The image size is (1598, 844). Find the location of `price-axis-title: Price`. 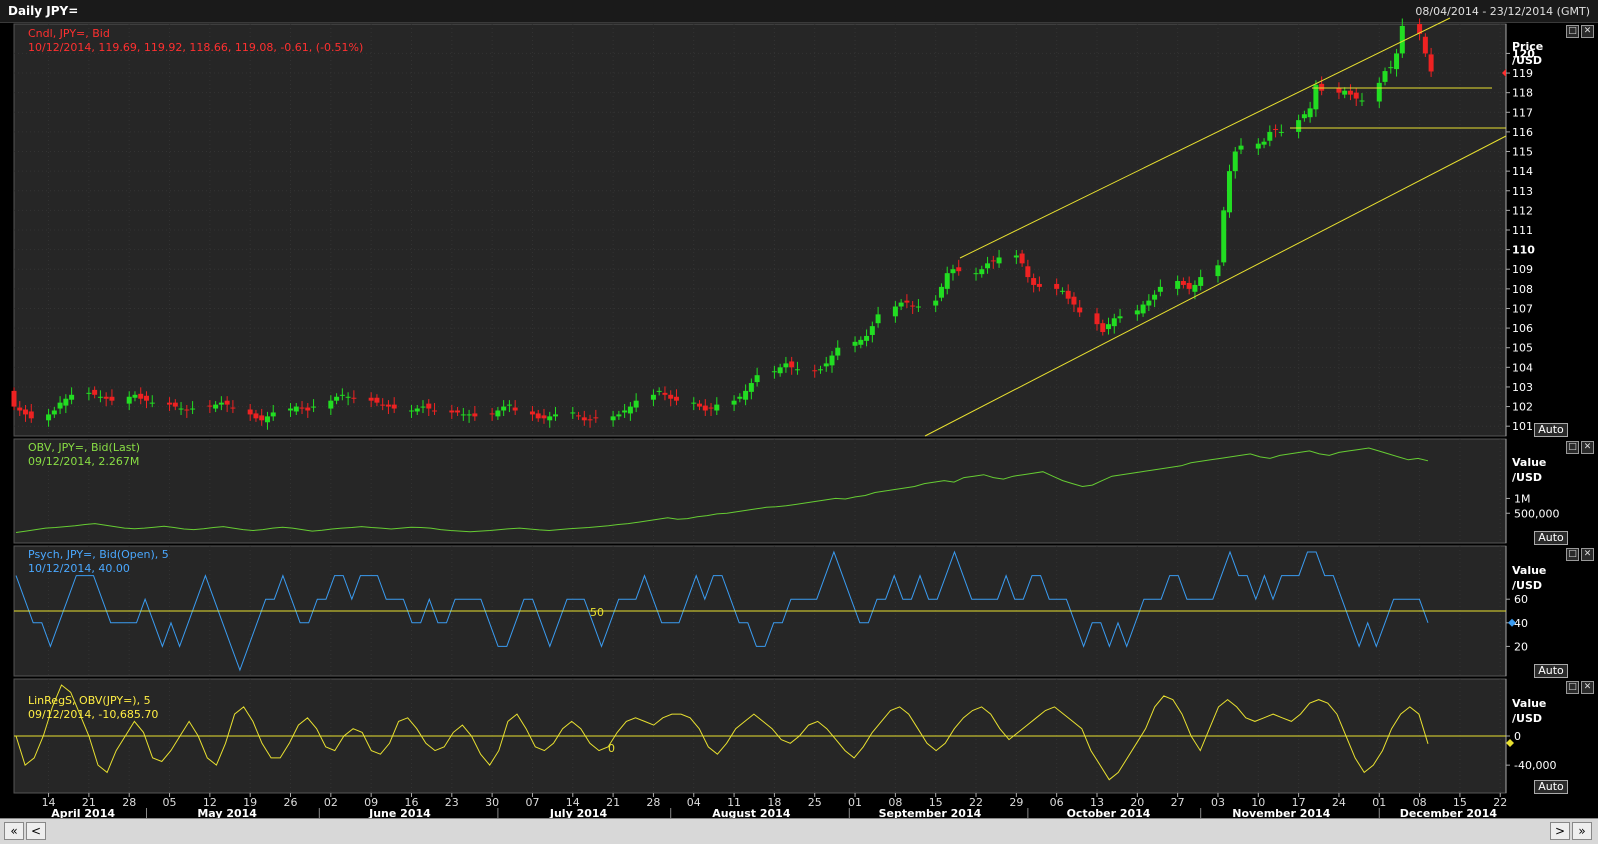

price-axis-title: Price is located at coordinates (1528, 46).